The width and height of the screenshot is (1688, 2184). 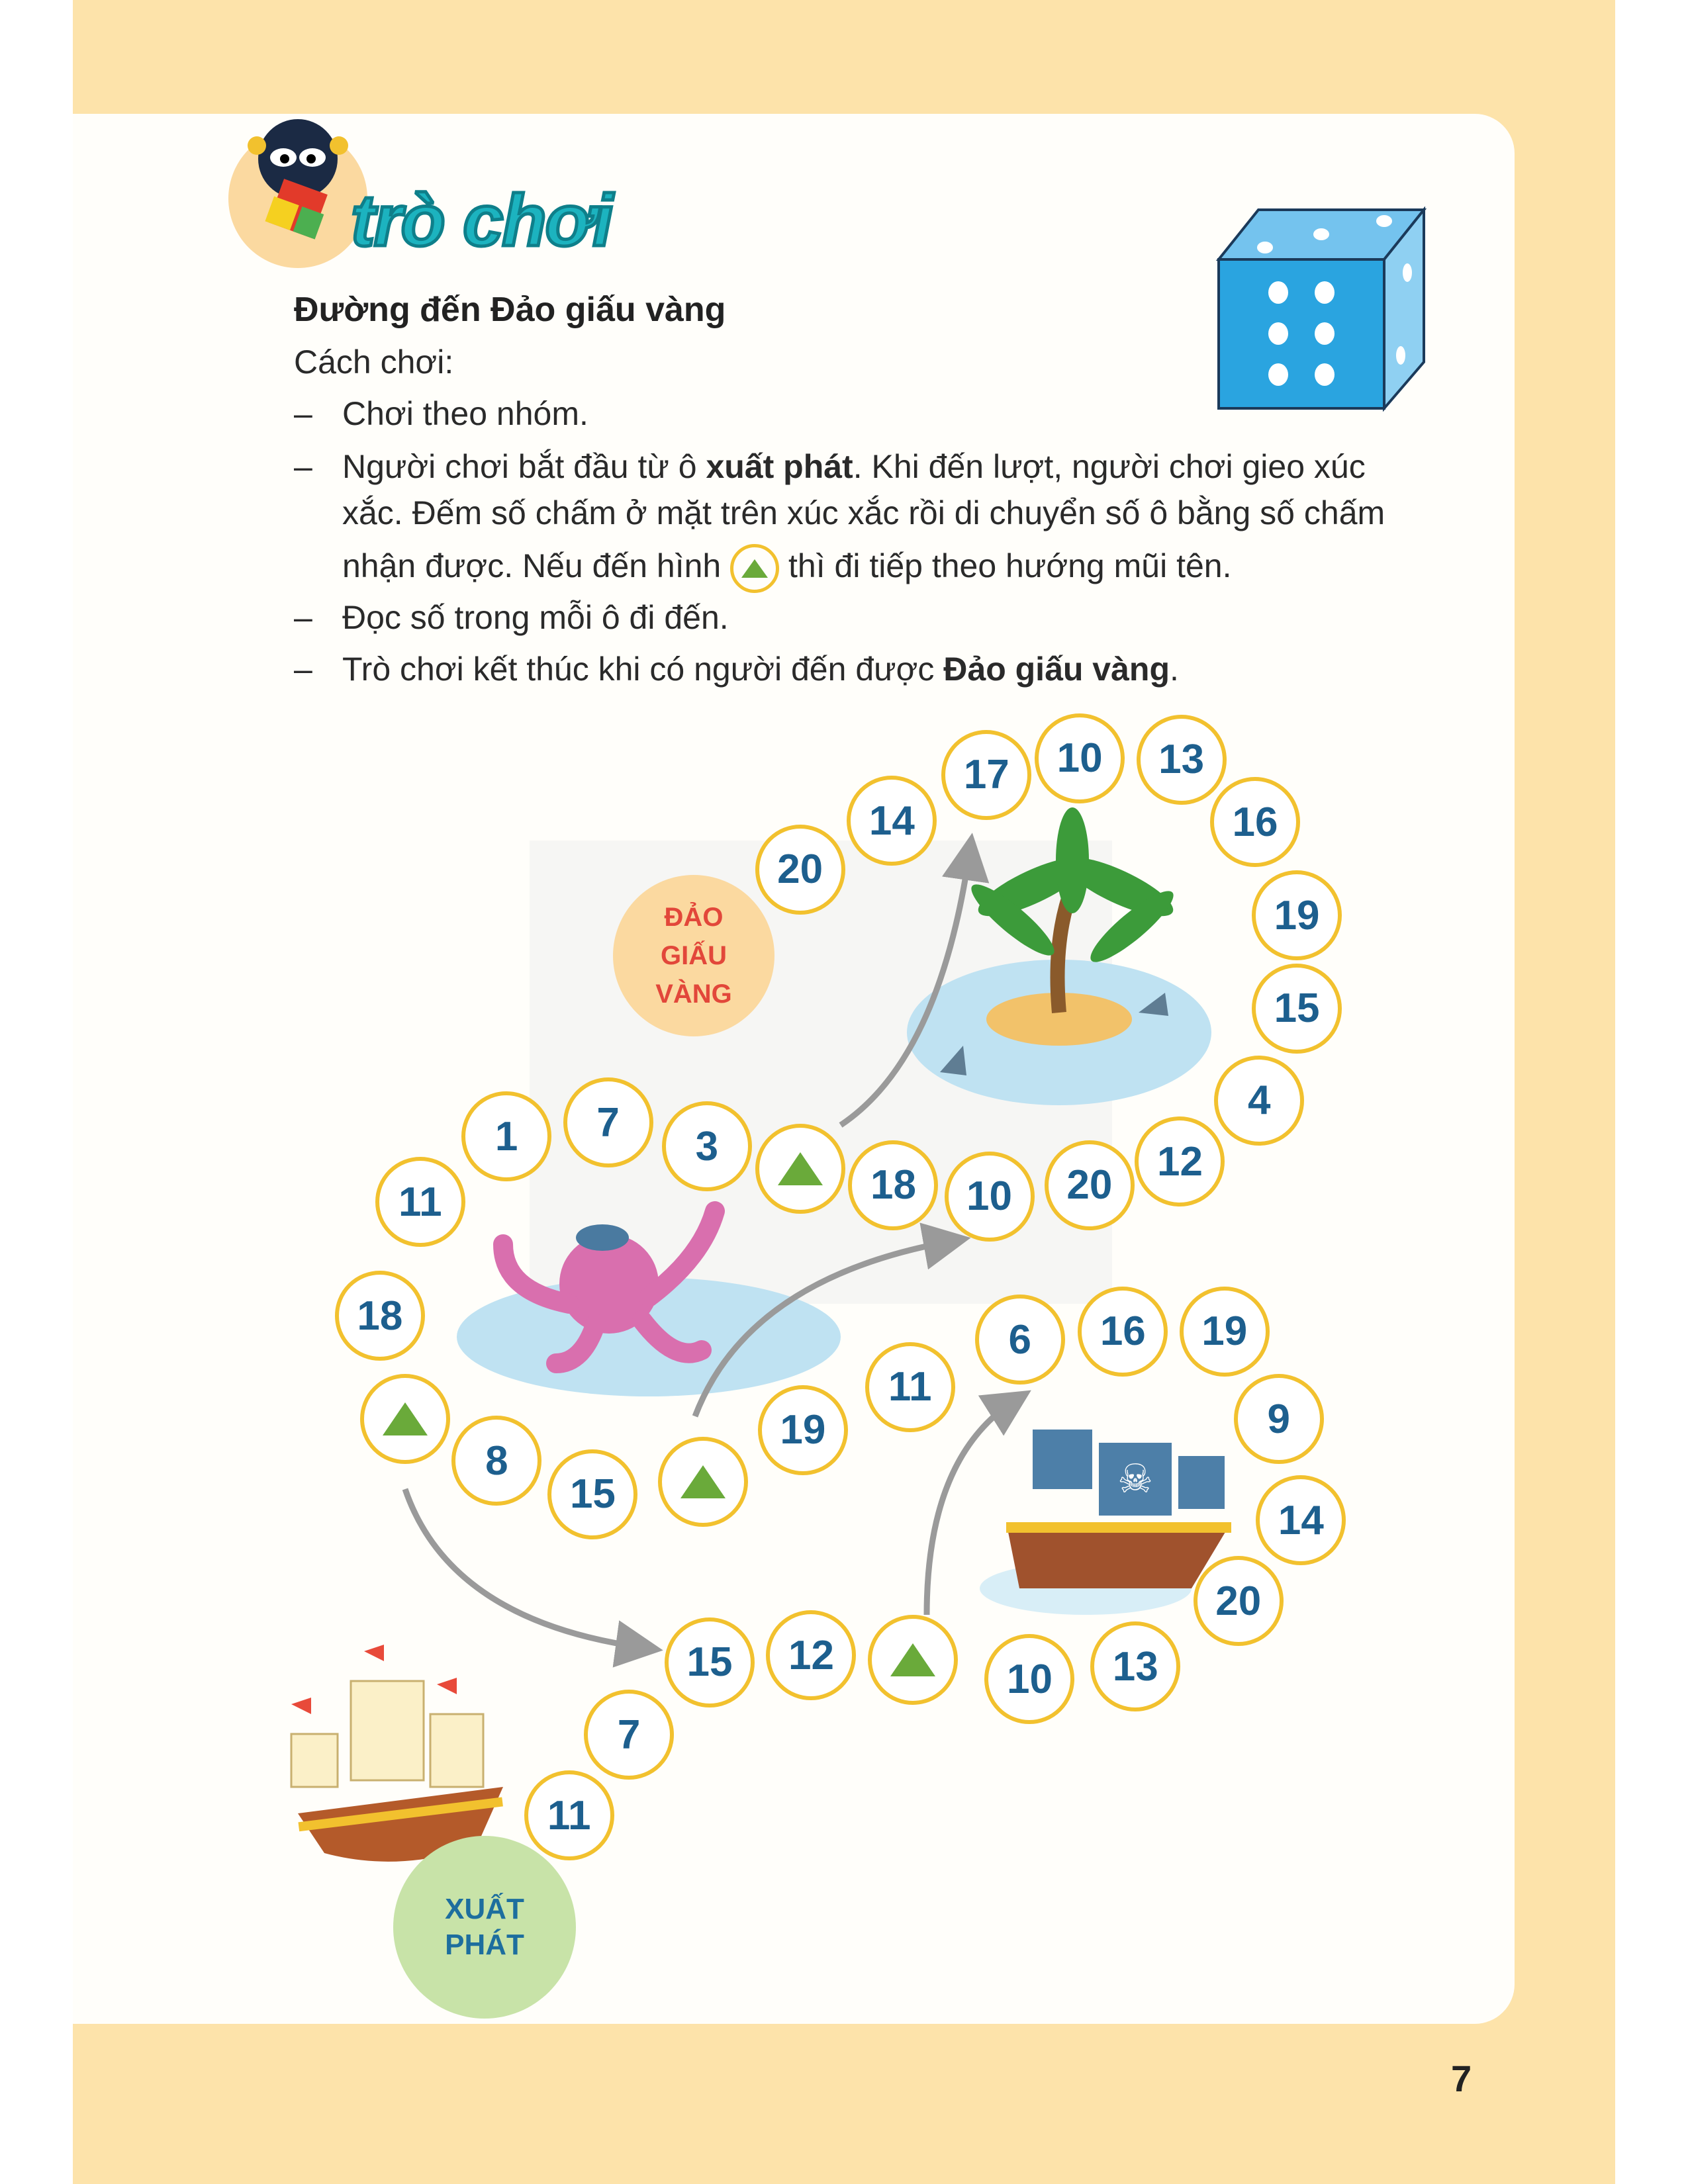 I want to click on board-cell: 6, so click(x=1019, y=1340).